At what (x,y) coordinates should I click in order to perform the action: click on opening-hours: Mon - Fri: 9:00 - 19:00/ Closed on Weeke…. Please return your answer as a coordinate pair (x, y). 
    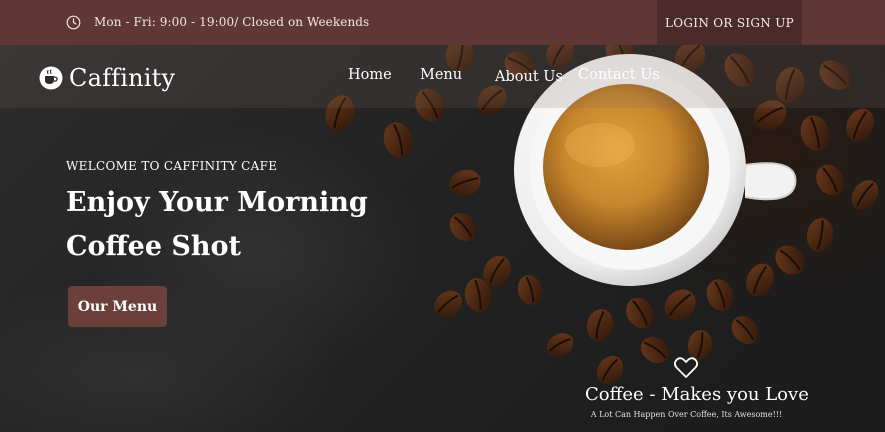
    Looking at the image, I should click on (217, 22).